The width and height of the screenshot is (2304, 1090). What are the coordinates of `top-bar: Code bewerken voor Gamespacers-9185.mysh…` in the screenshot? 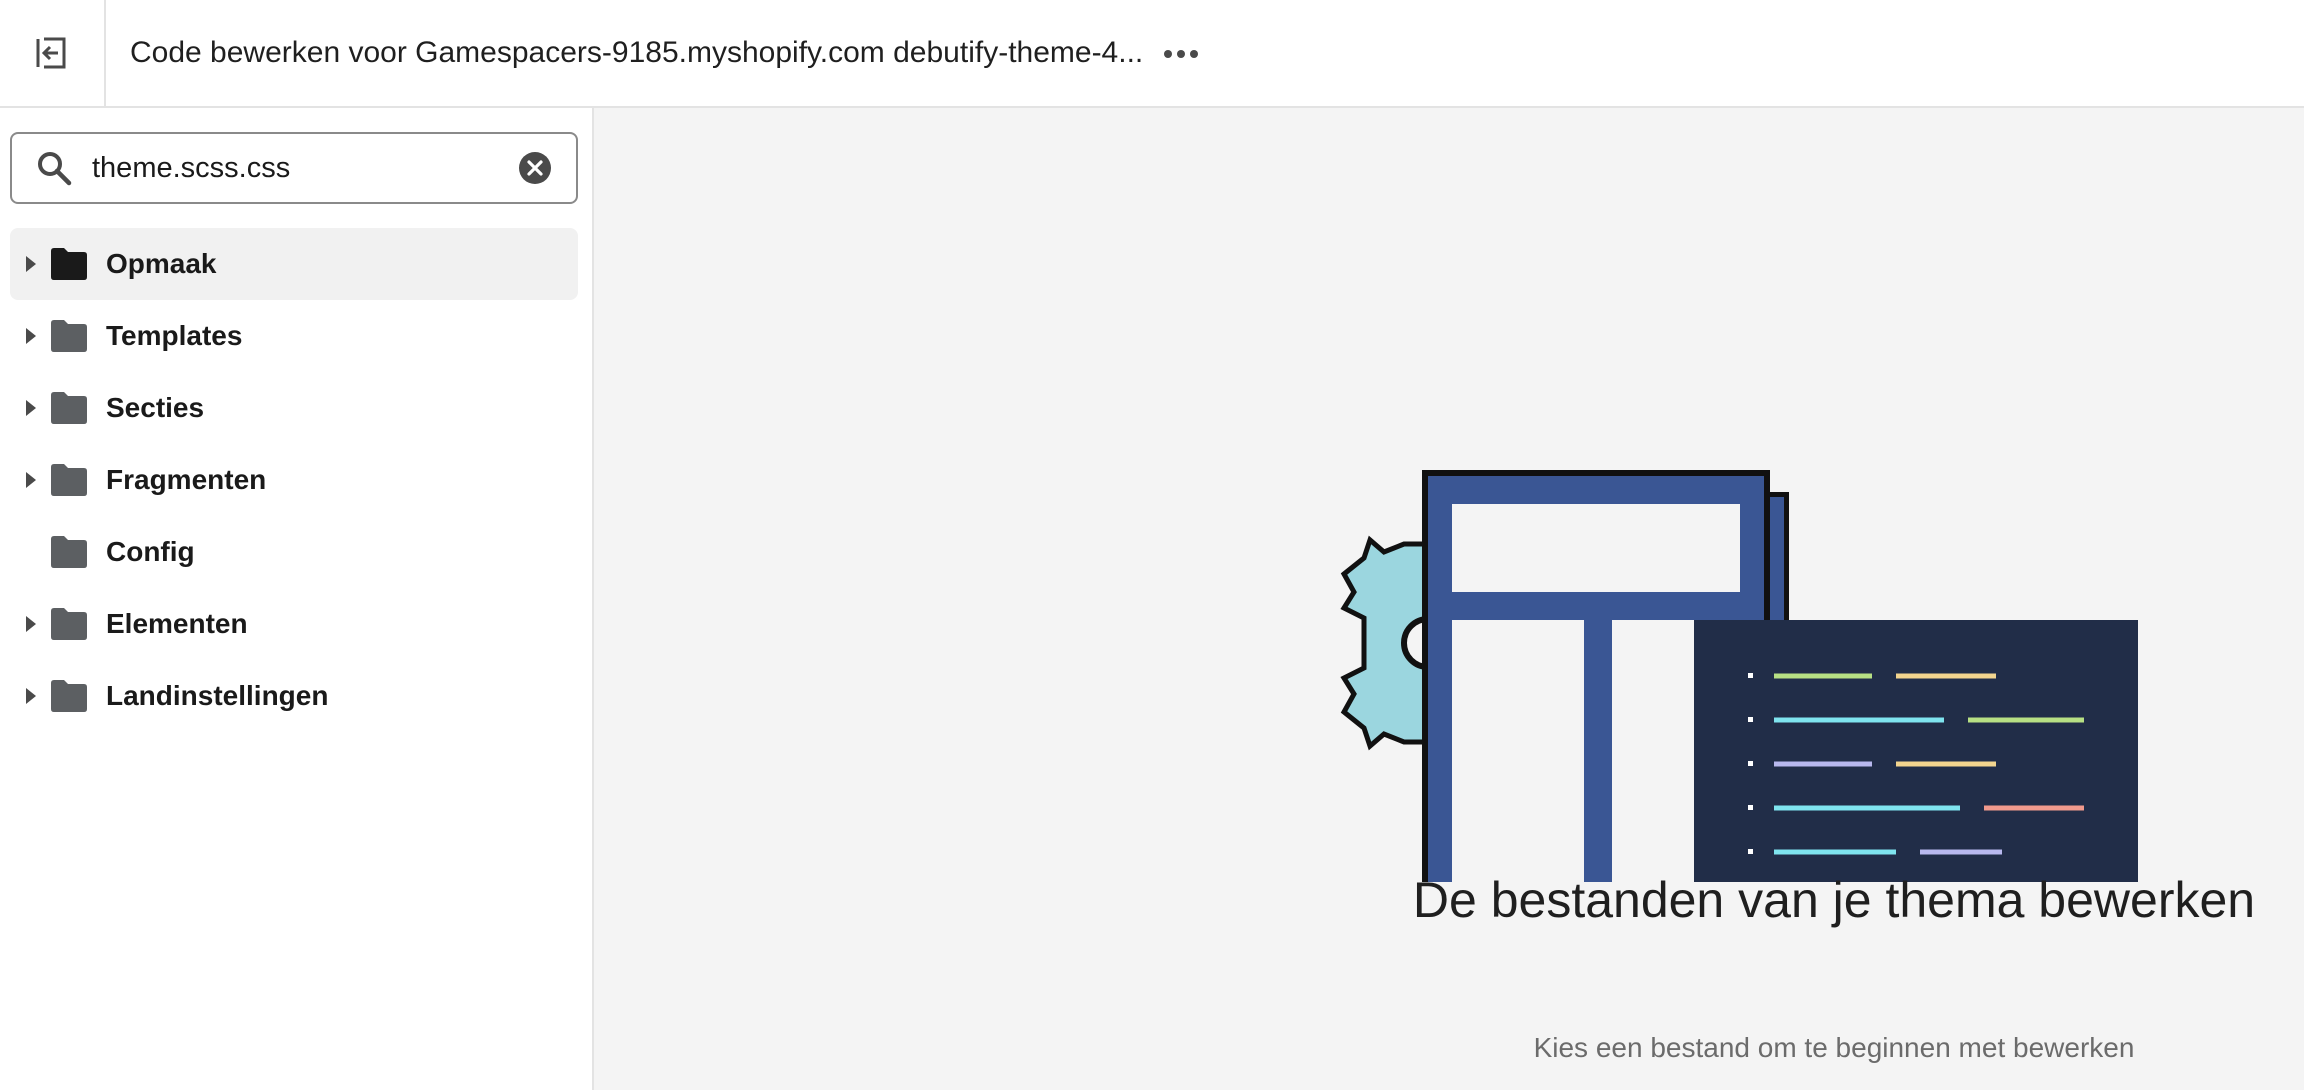 It's located at (1152, 54).